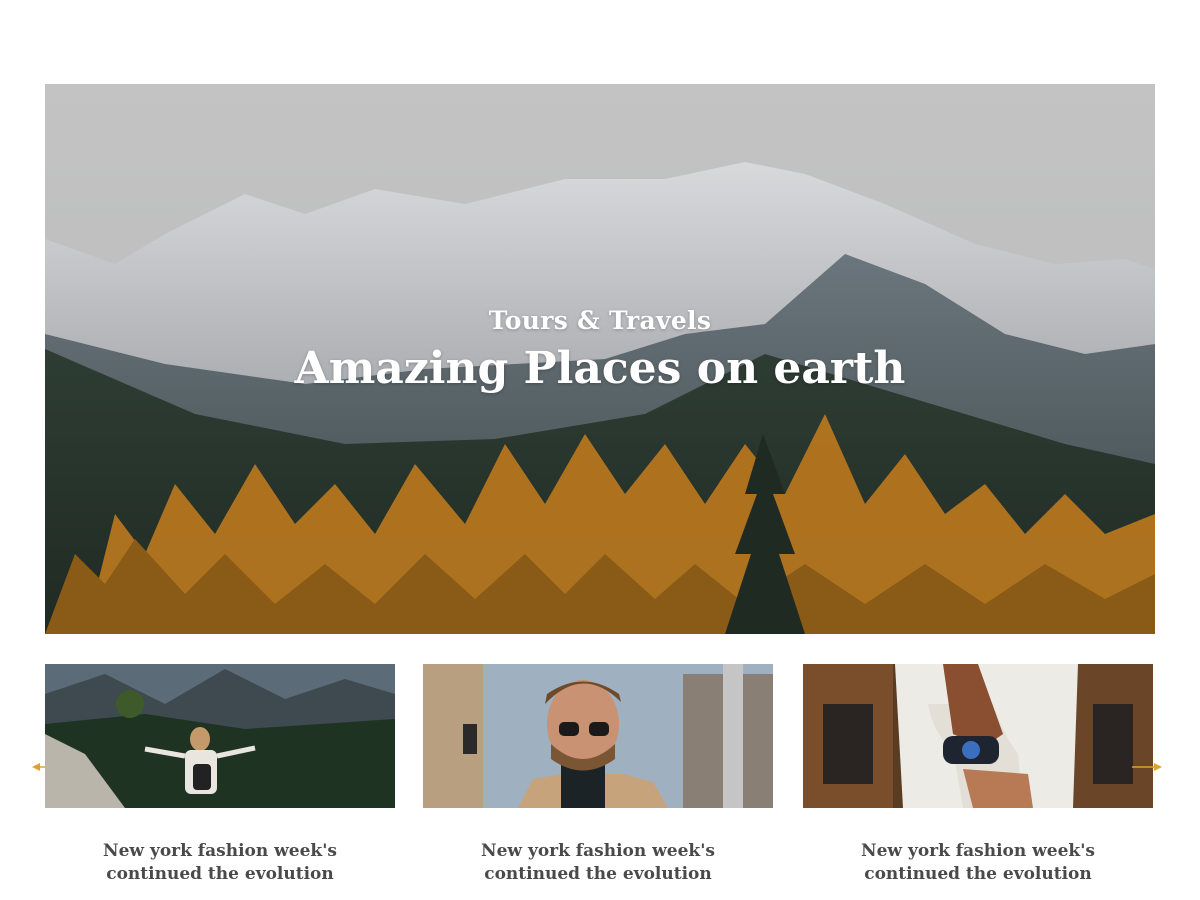 The image size is (1200, 900). Describe the element at coordinates (600, 368) in the screenshot. I see `hero-title: Amazing Places on earth` at that location.